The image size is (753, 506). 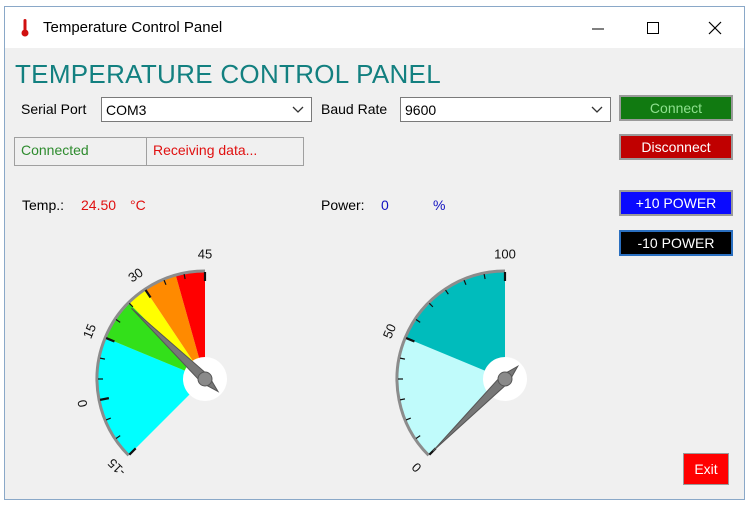 I want to click on temp-gauge-tick-label: 45, so click(x=205, y=253).